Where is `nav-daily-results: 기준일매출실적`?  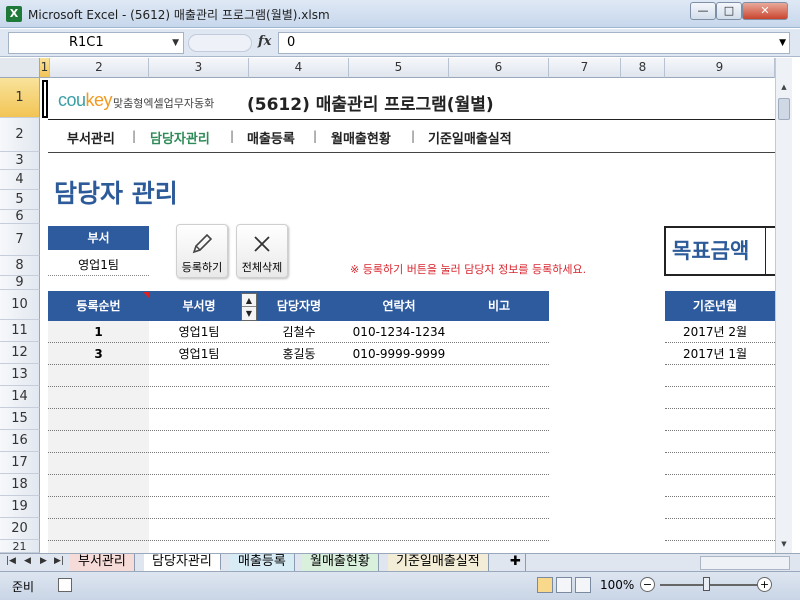
nav-daily-results: 기준일매출실적 is located at coordinates (470, 137).